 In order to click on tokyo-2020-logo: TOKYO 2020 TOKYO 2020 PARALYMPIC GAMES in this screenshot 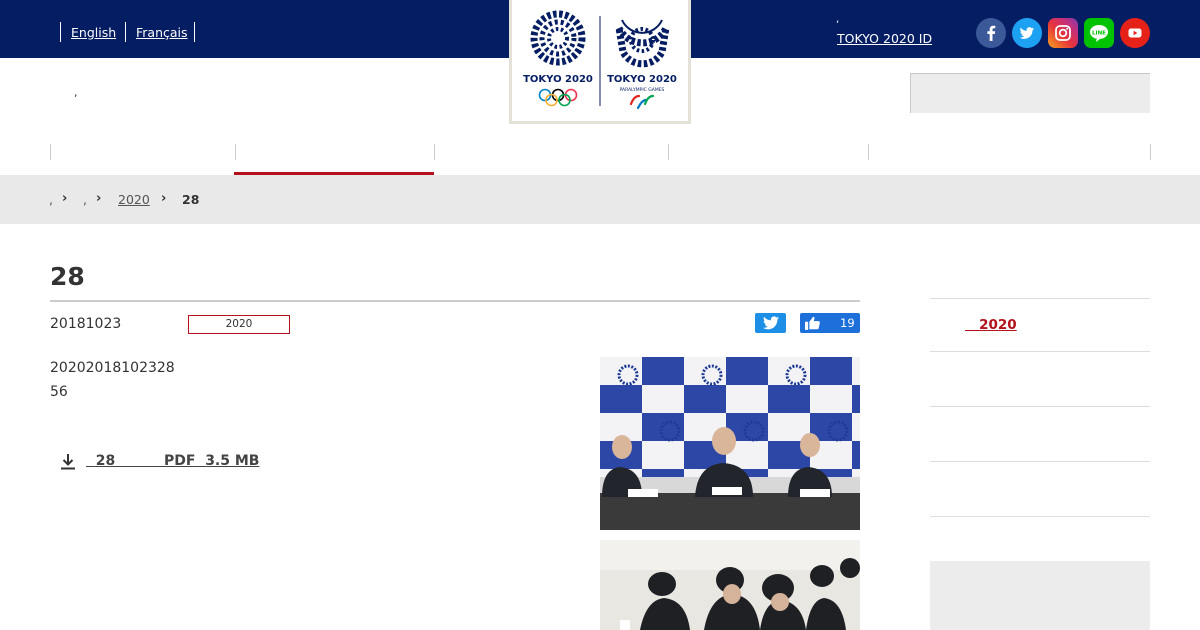, I will do `click(600, 62)`.